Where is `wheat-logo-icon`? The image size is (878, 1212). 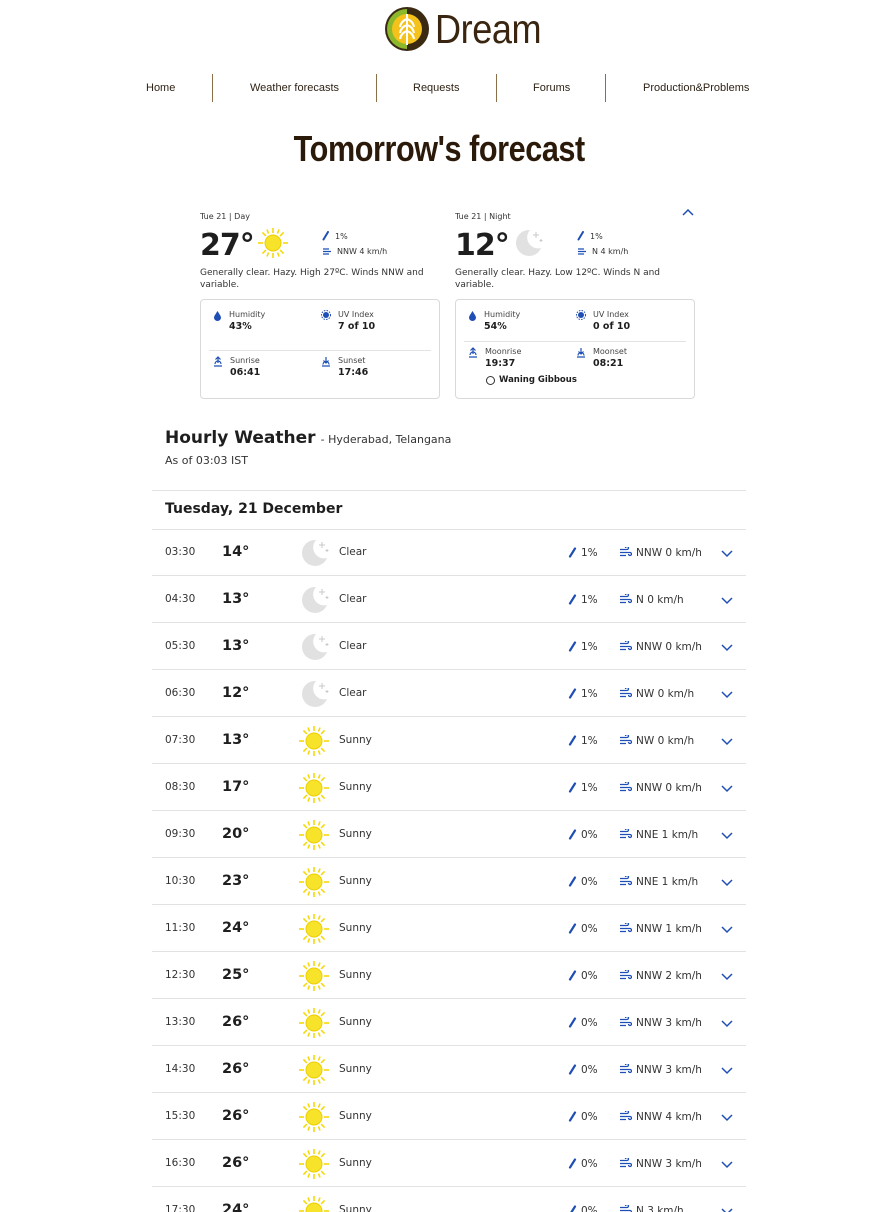 wheat-logo-icon is located at coordinates (407, 29).